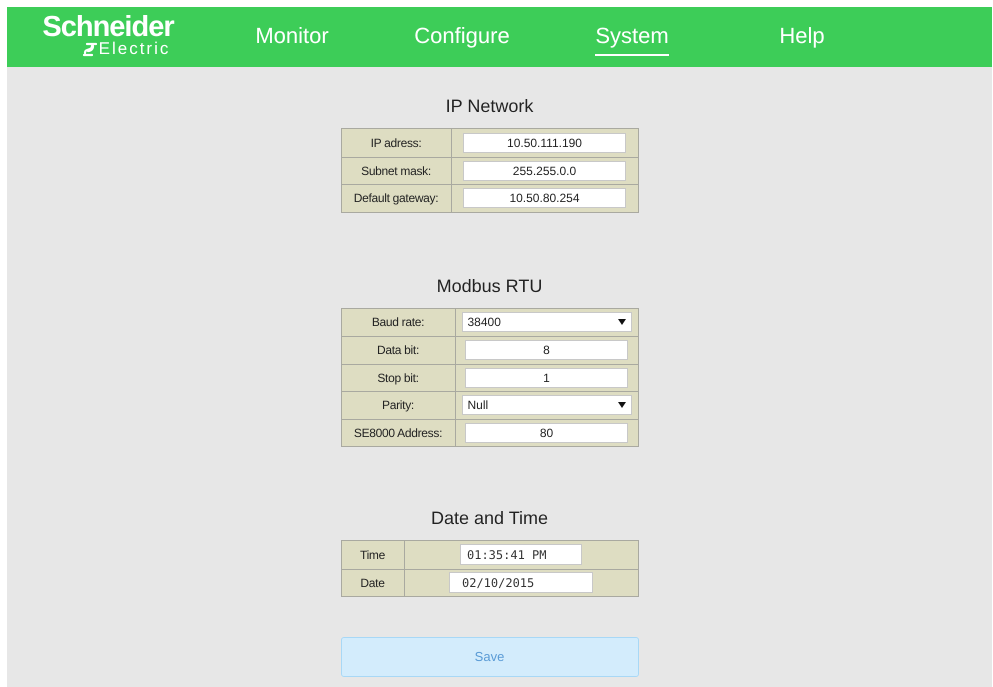  Describe the element at coordinates (396, 199) in the screenshot. I see `field-label: Default gateway:` at that location.